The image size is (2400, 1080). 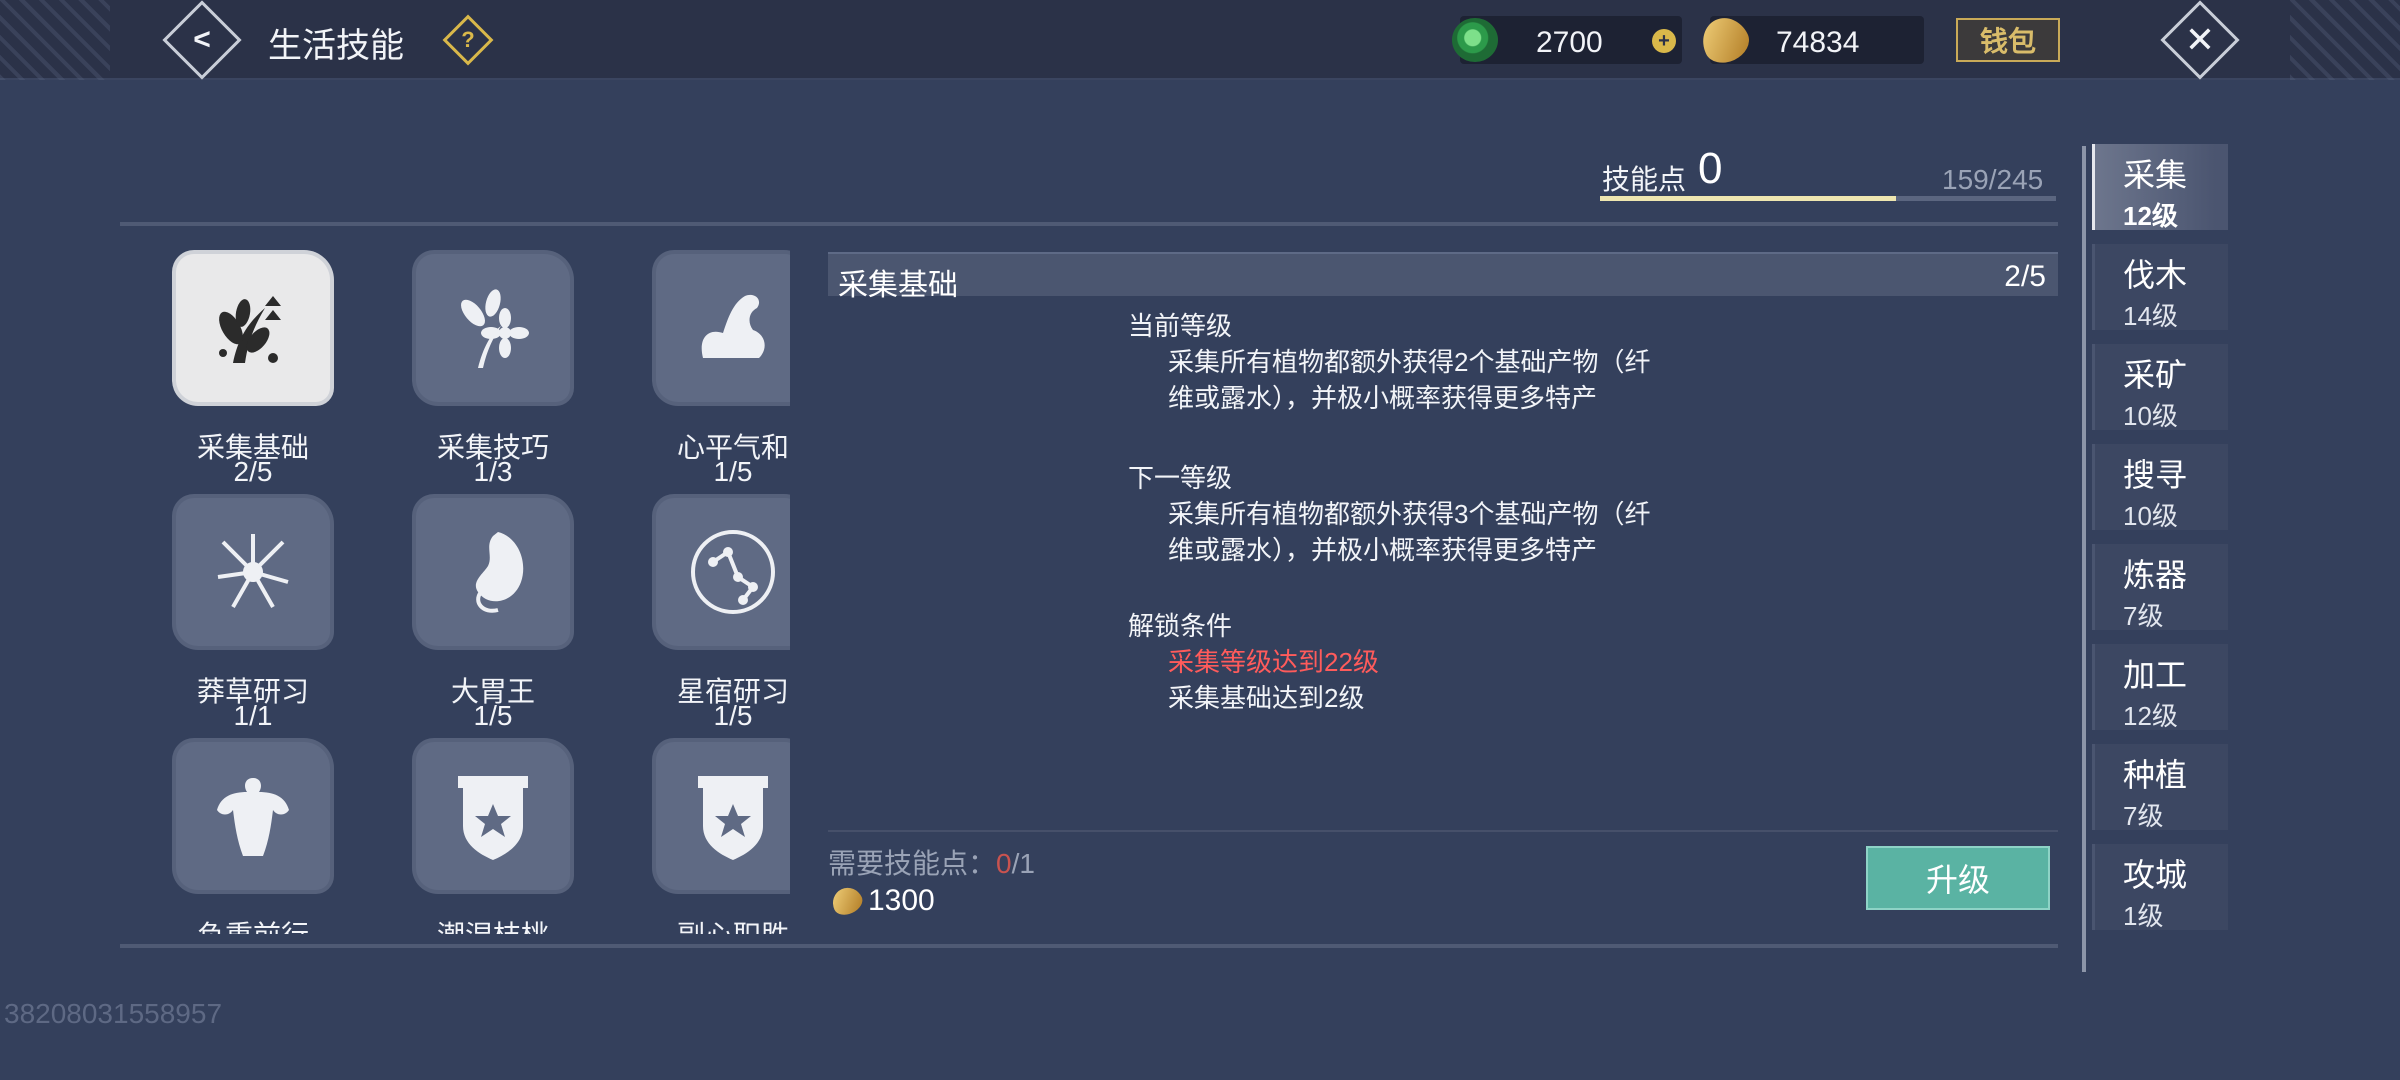 I want to click on tab-processing: 加工 12级, so click(x=2160, y=687).